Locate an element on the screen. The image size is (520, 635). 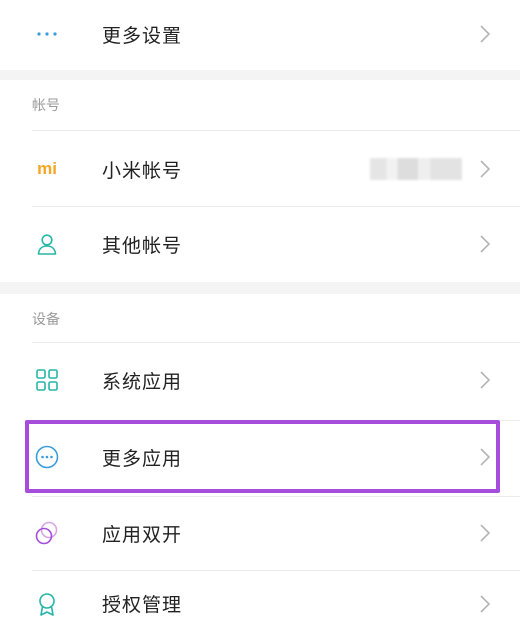
row-label: 其他帐号 is located at coordinates (142, 245).